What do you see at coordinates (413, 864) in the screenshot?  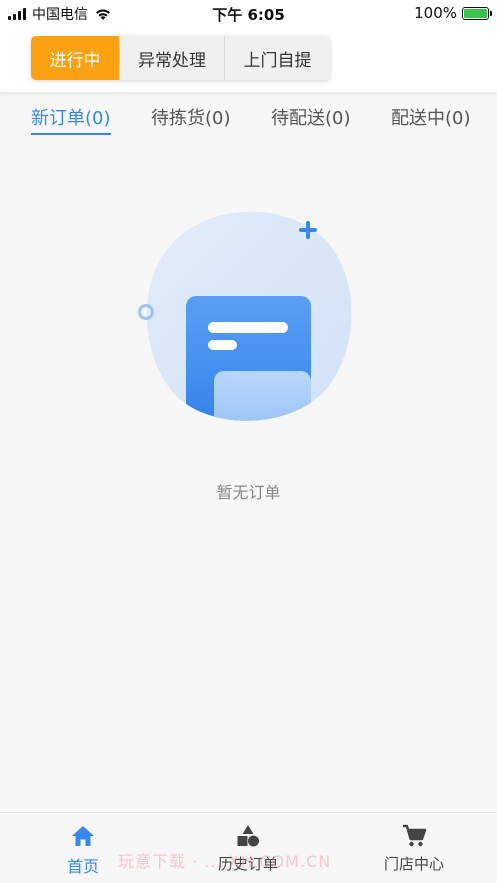 I see `nav-store-center-label: 门店中心` at bounding box center [413, 864].